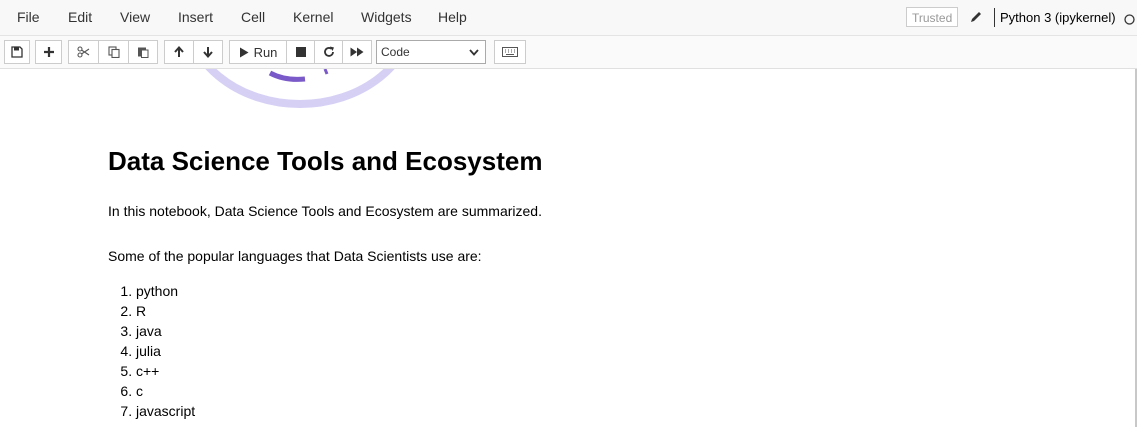 This screenshot has width=1137, height=427. Describe the element at coordinates (313, 17) in the screenshot. I see `menu-kernel: Kernel` at that location.